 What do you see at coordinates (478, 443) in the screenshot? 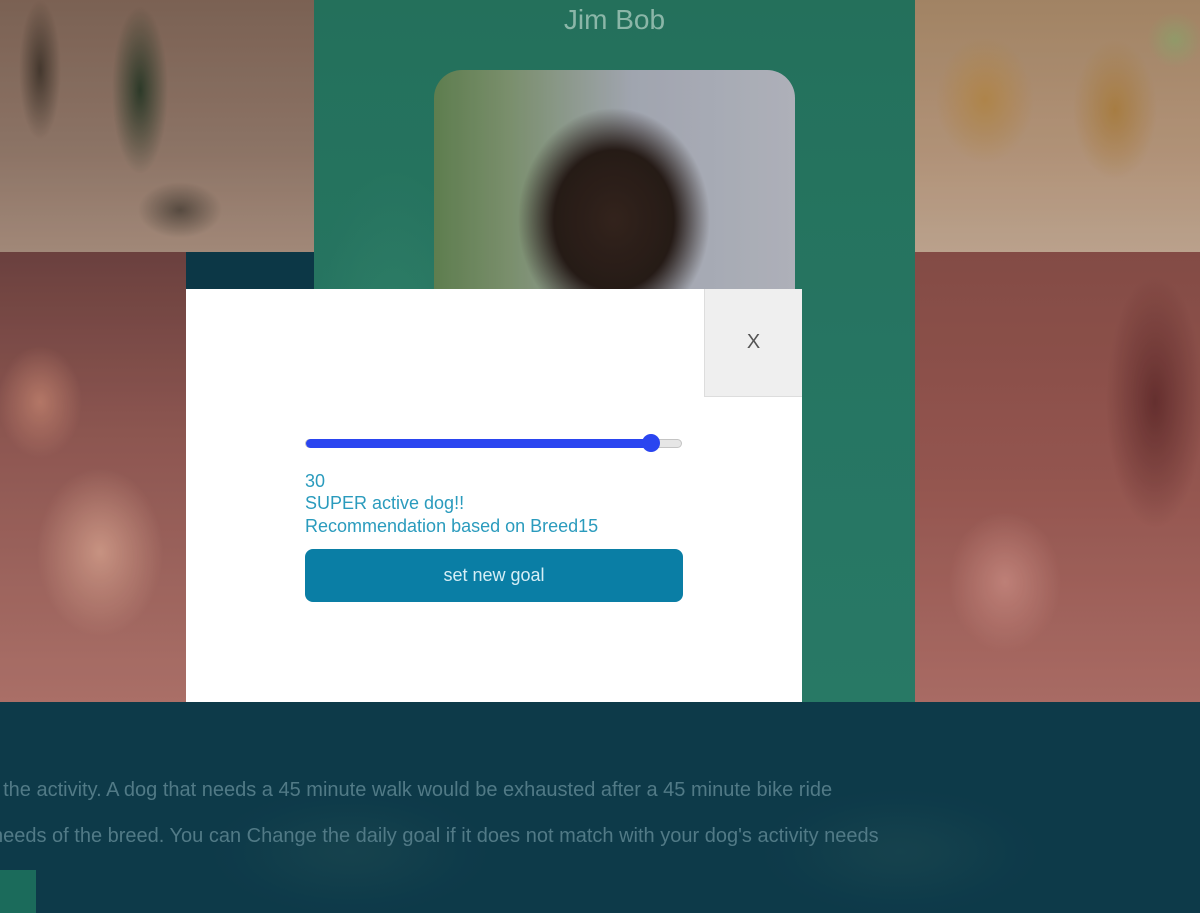
I see `slider-fill` at bounding box center [478, 443].